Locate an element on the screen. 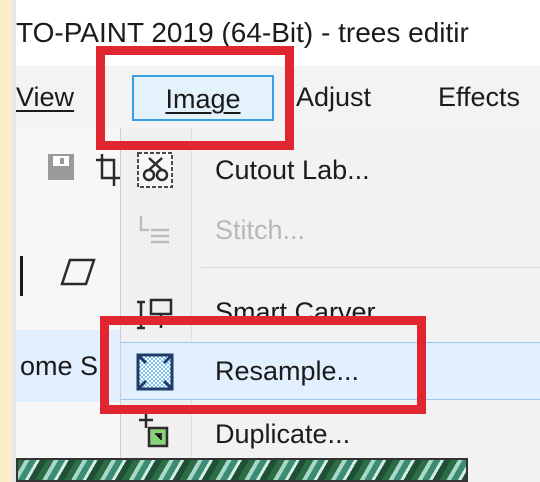  save-icon is located at coordinates (61, 167).